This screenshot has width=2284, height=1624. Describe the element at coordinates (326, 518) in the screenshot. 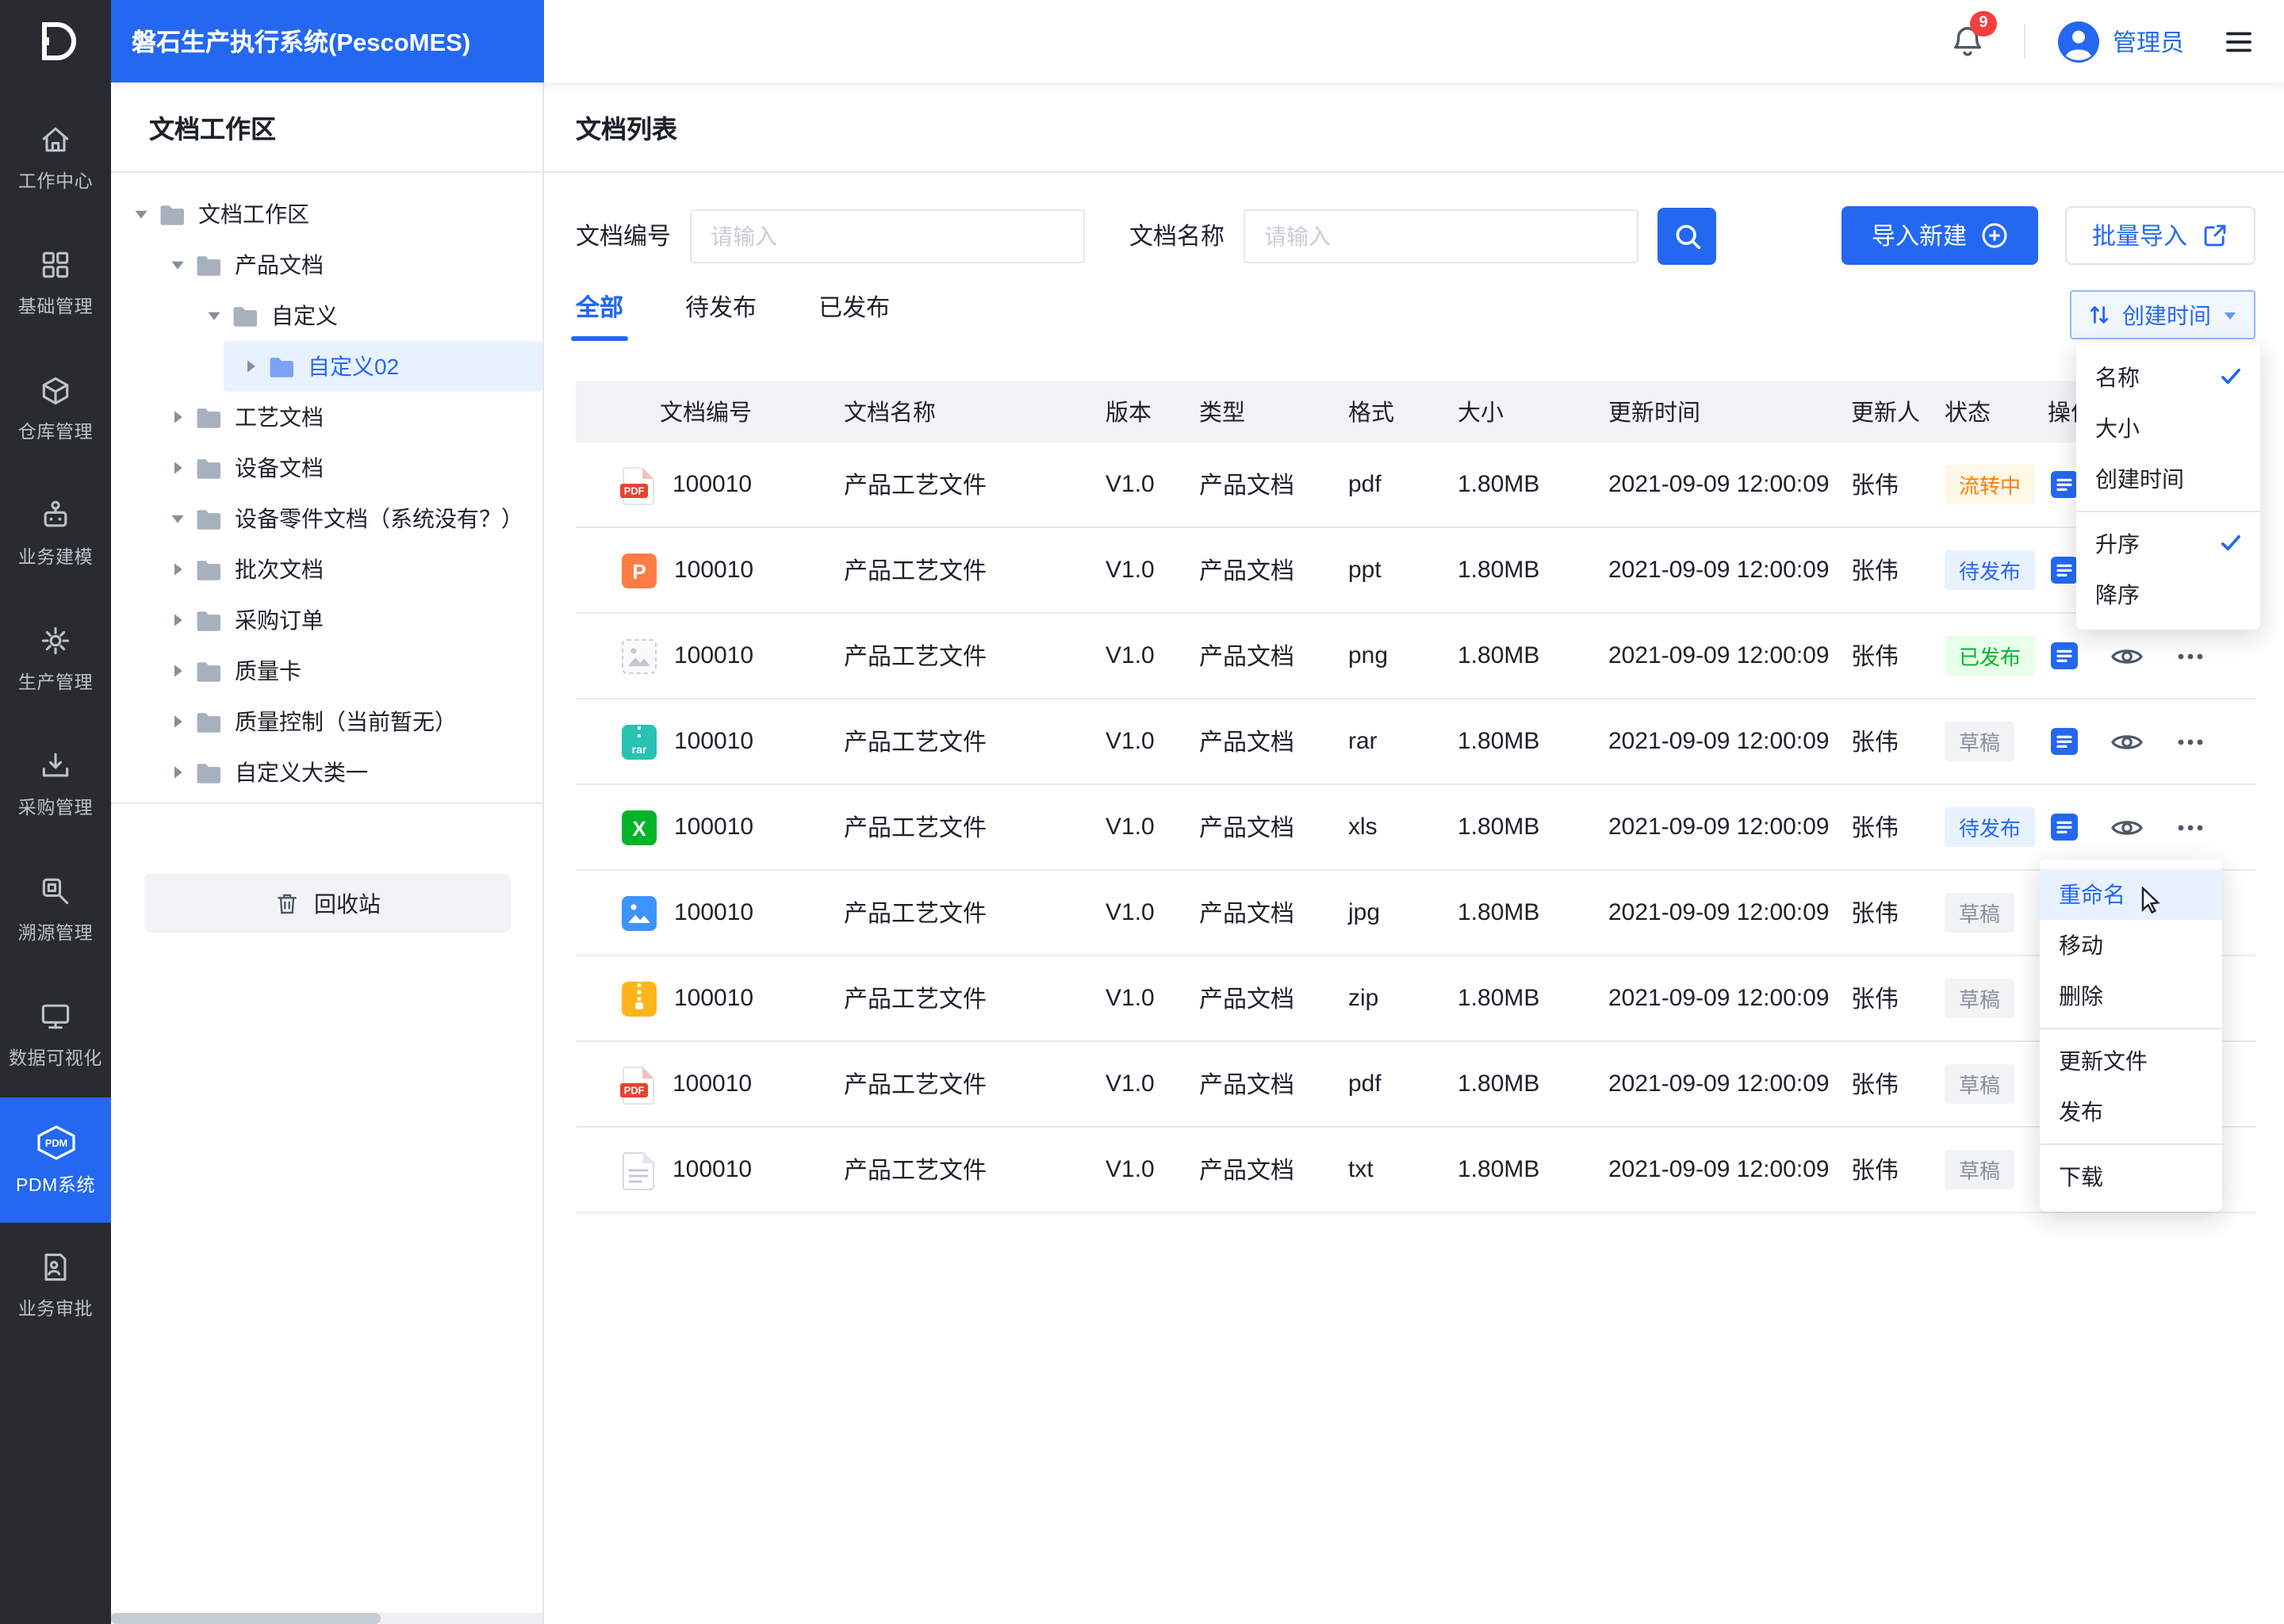

I see `tree-node: 设备零件文档（系统没有？）` at that location.